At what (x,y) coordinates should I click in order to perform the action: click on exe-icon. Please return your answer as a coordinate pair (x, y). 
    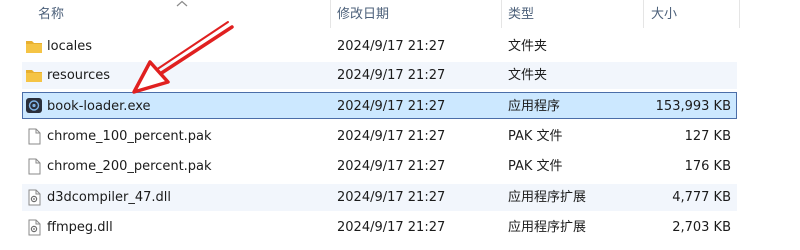
    Looking at the image, I should click on (34, 105).